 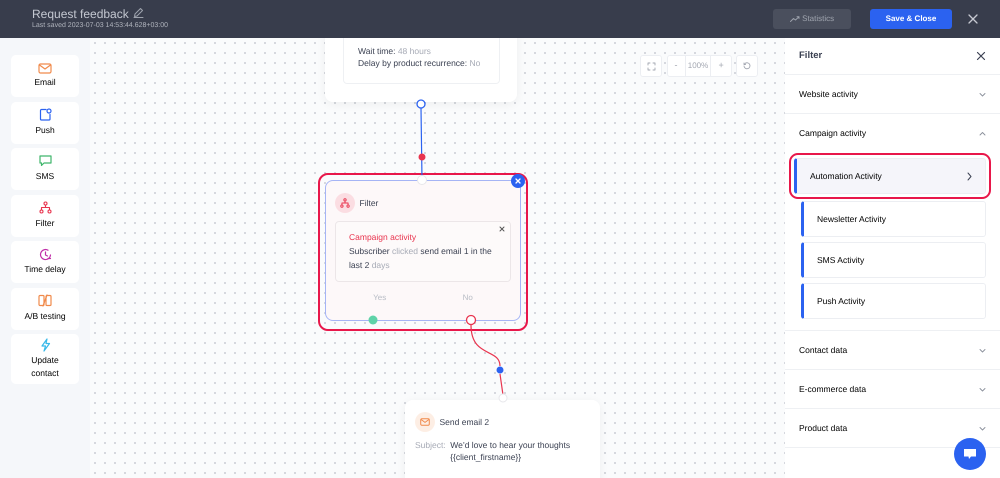 I want to click on branch-label: Yes, so click(x=379, y=298).